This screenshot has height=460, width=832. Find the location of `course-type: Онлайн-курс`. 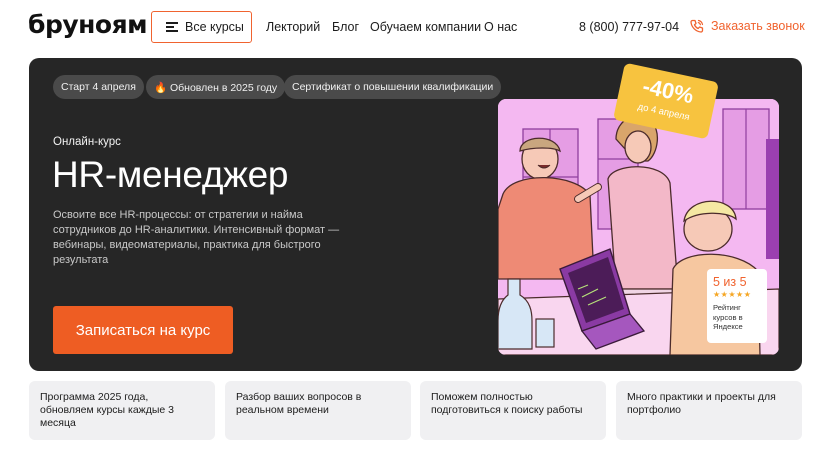

course-type: Онлайн-курс is located at coordinates (87, 142).